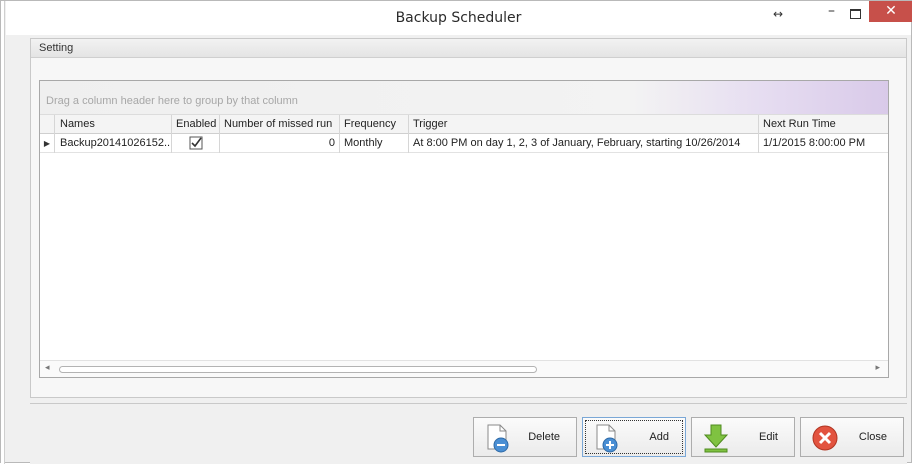 This screenshot has width=912, height=464. What do you see at coordinates (47, 368) in the screenshot?
I see `scroll-left-icon: ◂` at bounding box center [47, 368].